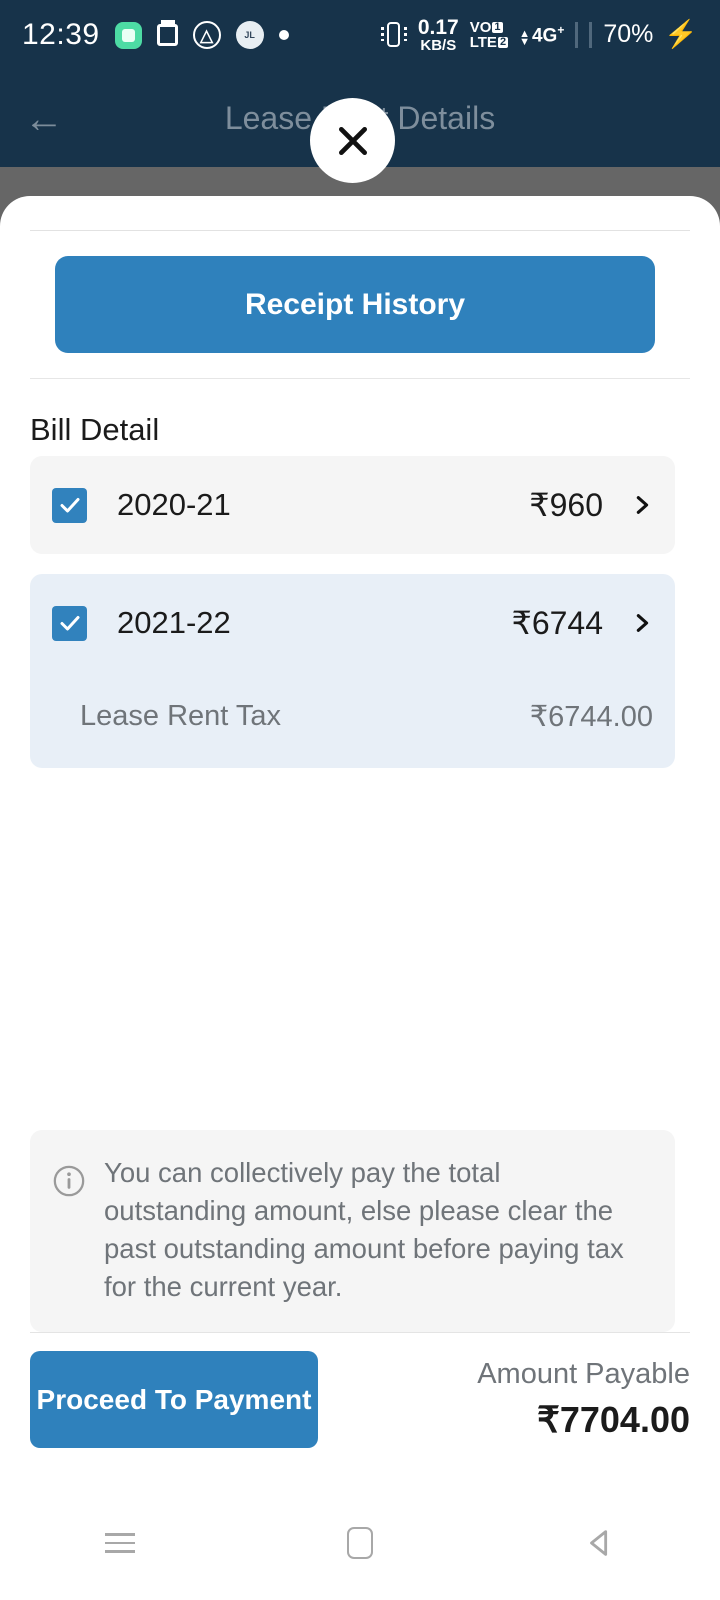  I want to click on status-divider, so click(577, 34).